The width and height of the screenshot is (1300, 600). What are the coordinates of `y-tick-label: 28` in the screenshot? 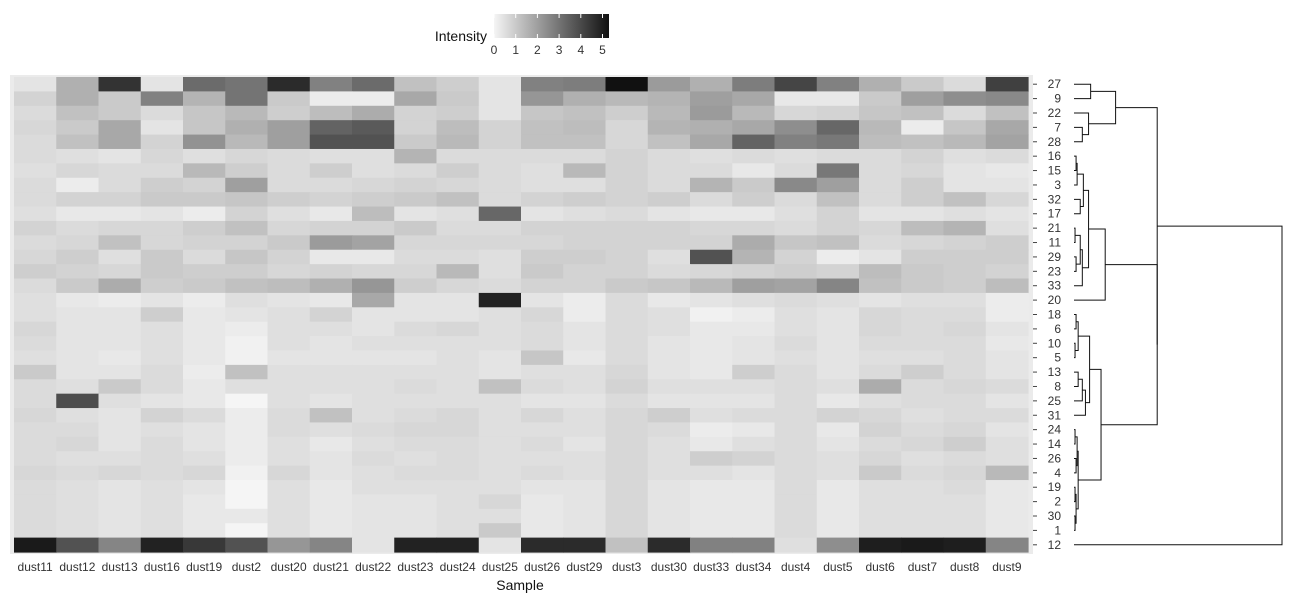 It's located at (1055, 142).